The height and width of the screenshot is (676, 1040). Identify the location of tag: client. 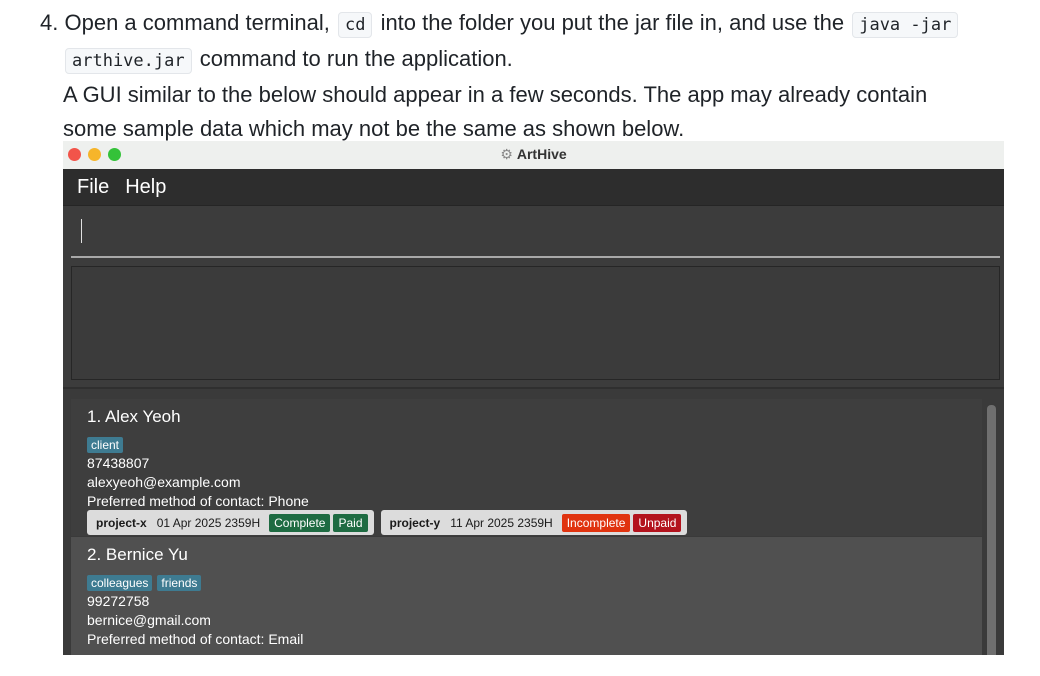
(105, 445).